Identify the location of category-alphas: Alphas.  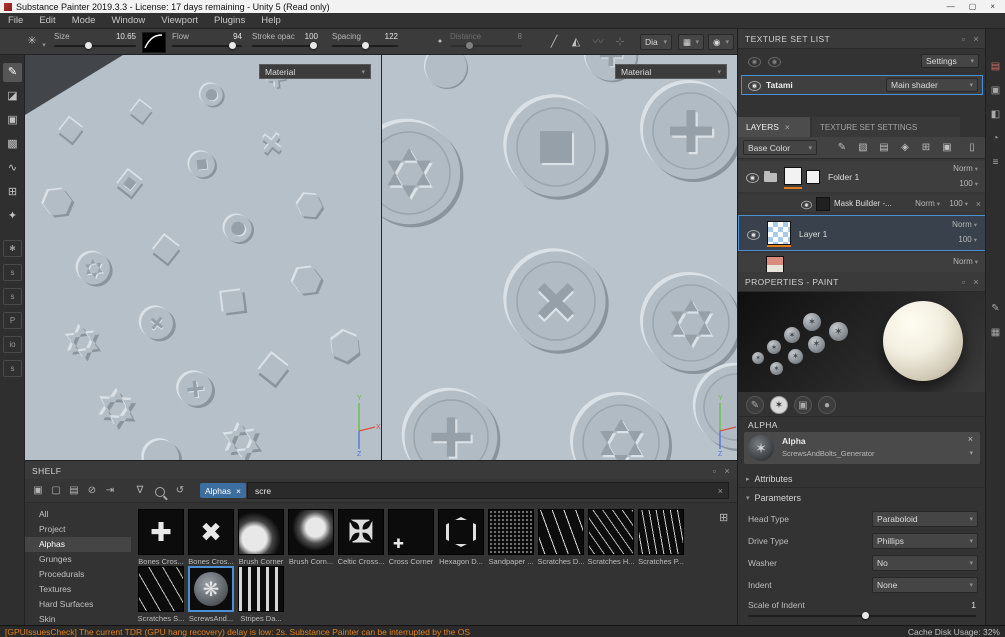
(78, 544).